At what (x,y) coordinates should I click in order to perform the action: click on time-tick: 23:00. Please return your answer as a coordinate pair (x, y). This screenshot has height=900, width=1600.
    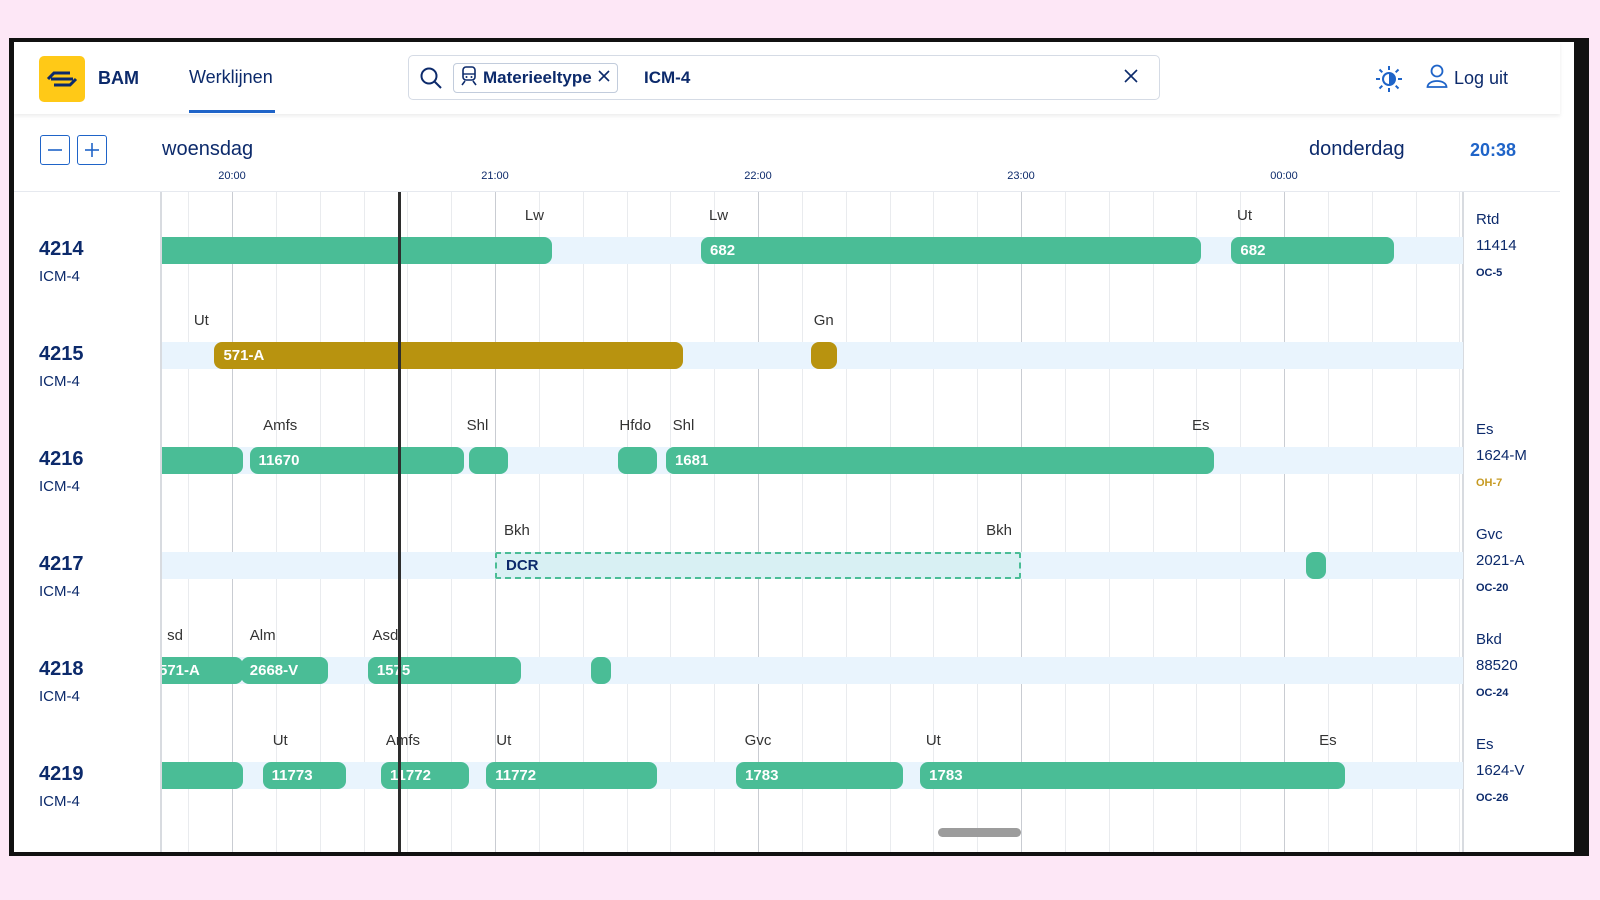
    Looking at the image, I should click on (1021, 176).